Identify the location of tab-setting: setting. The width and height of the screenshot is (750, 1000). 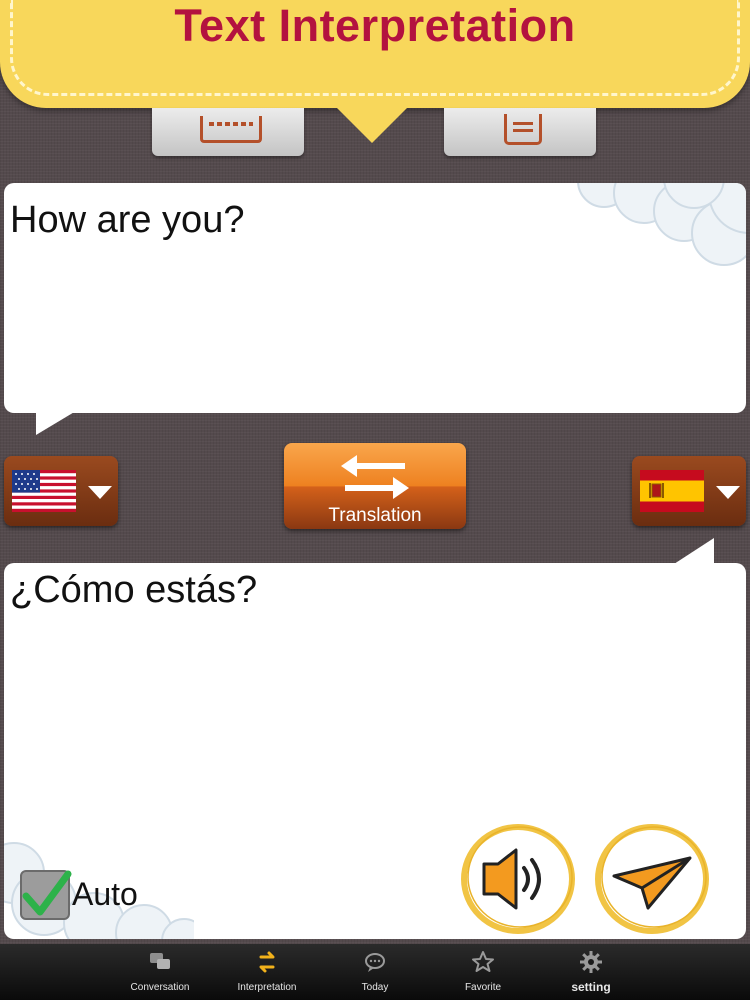
(591, 972).